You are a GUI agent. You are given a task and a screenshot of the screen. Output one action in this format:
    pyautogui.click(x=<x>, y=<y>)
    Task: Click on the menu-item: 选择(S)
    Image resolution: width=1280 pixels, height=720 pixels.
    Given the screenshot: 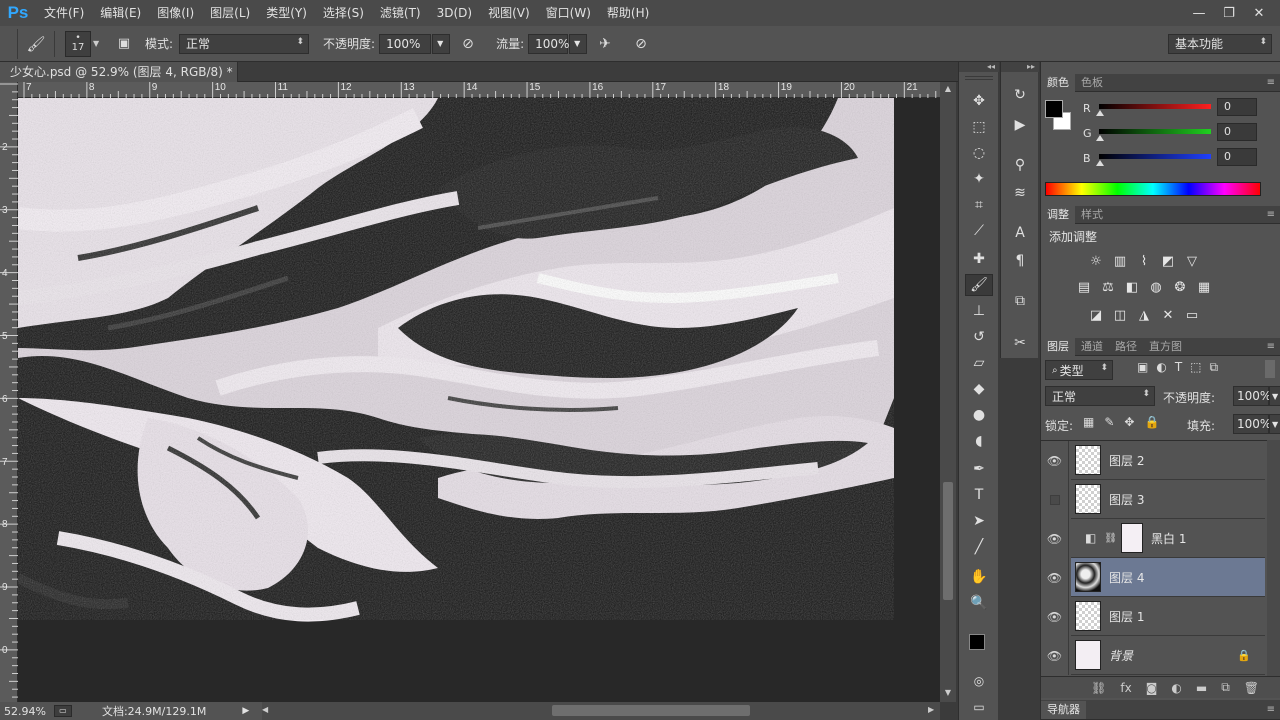 What is the action you would take?
    pyautogui.click(x=343, y=13)
    